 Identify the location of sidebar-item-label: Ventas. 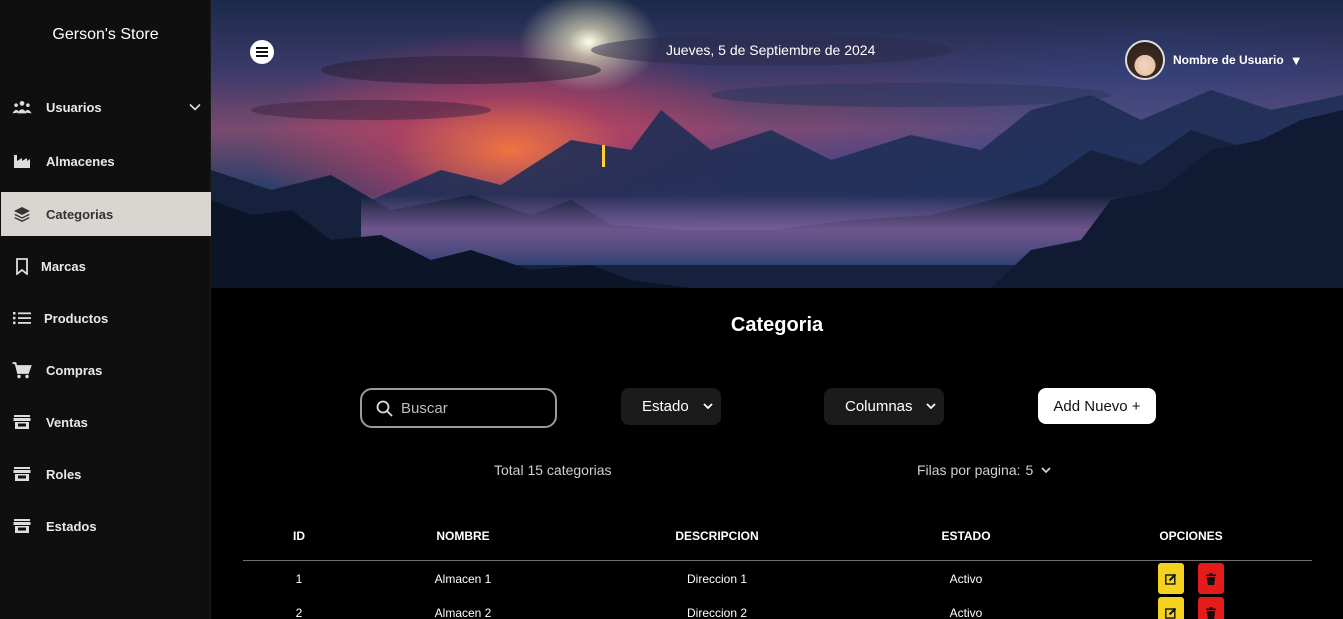
(67, 422).